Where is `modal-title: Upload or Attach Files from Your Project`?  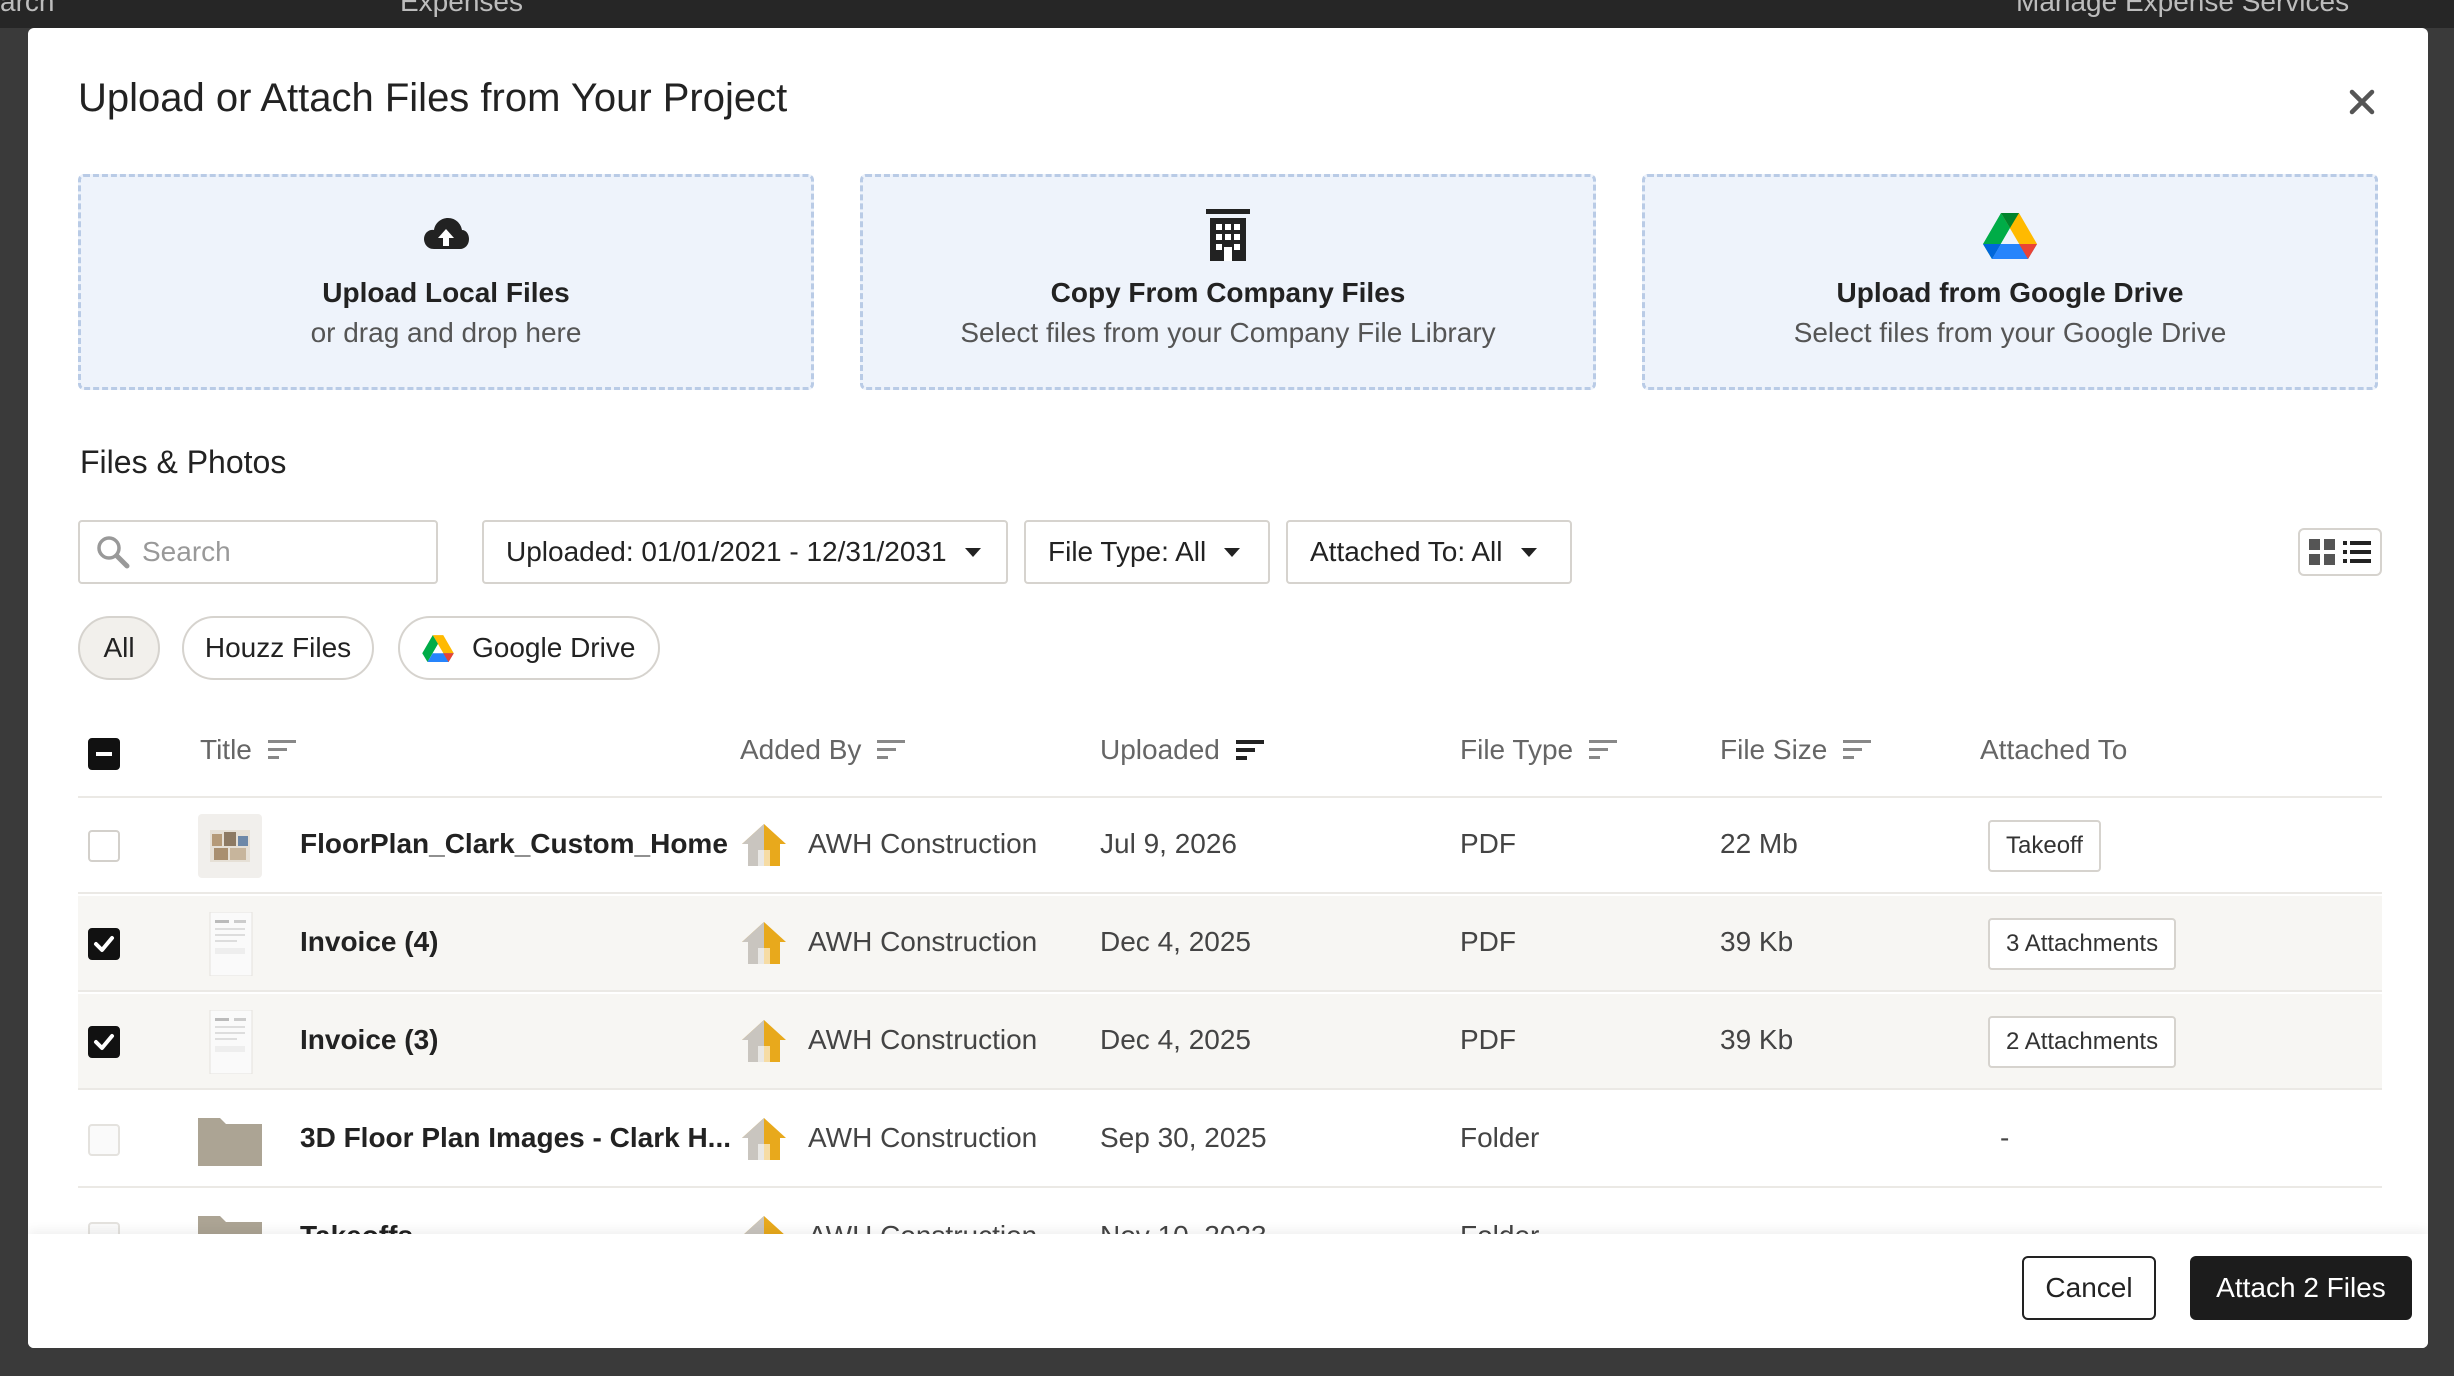 modal-title: Upload or Attach Files from Your Project is located at coordinates (433, 98).